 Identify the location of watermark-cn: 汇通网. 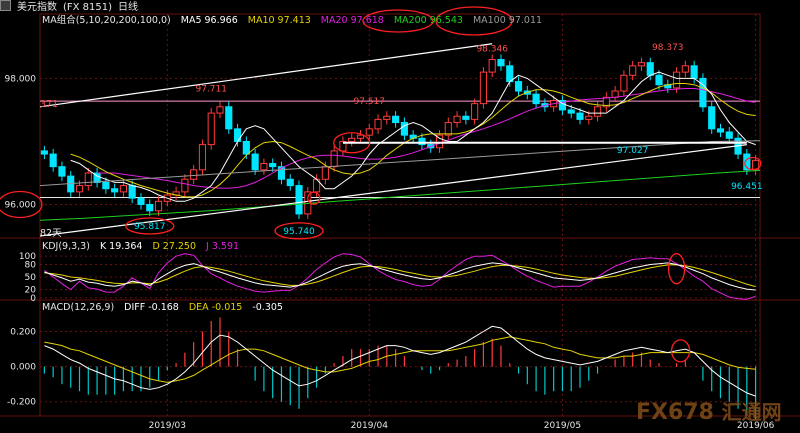
(751, 412).